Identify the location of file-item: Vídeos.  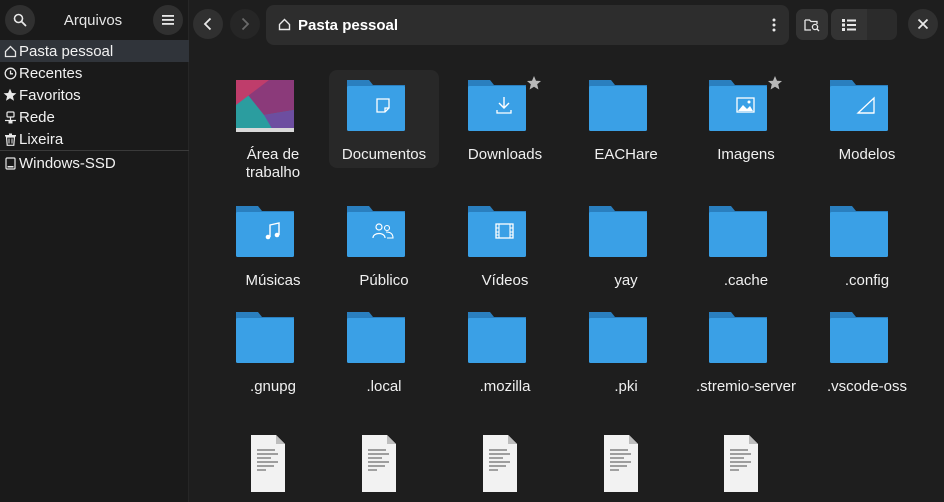
(505, 245).